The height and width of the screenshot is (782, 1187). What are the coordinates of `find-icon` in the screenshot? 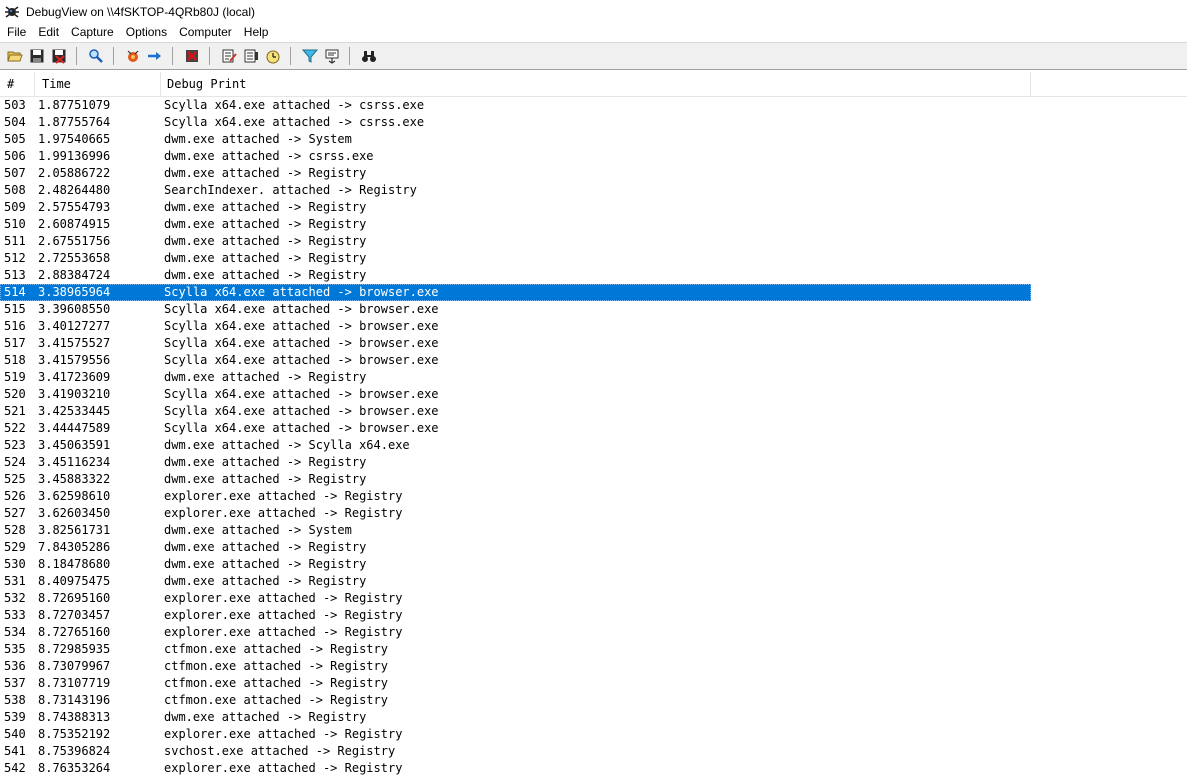 It's located at (96, 56).